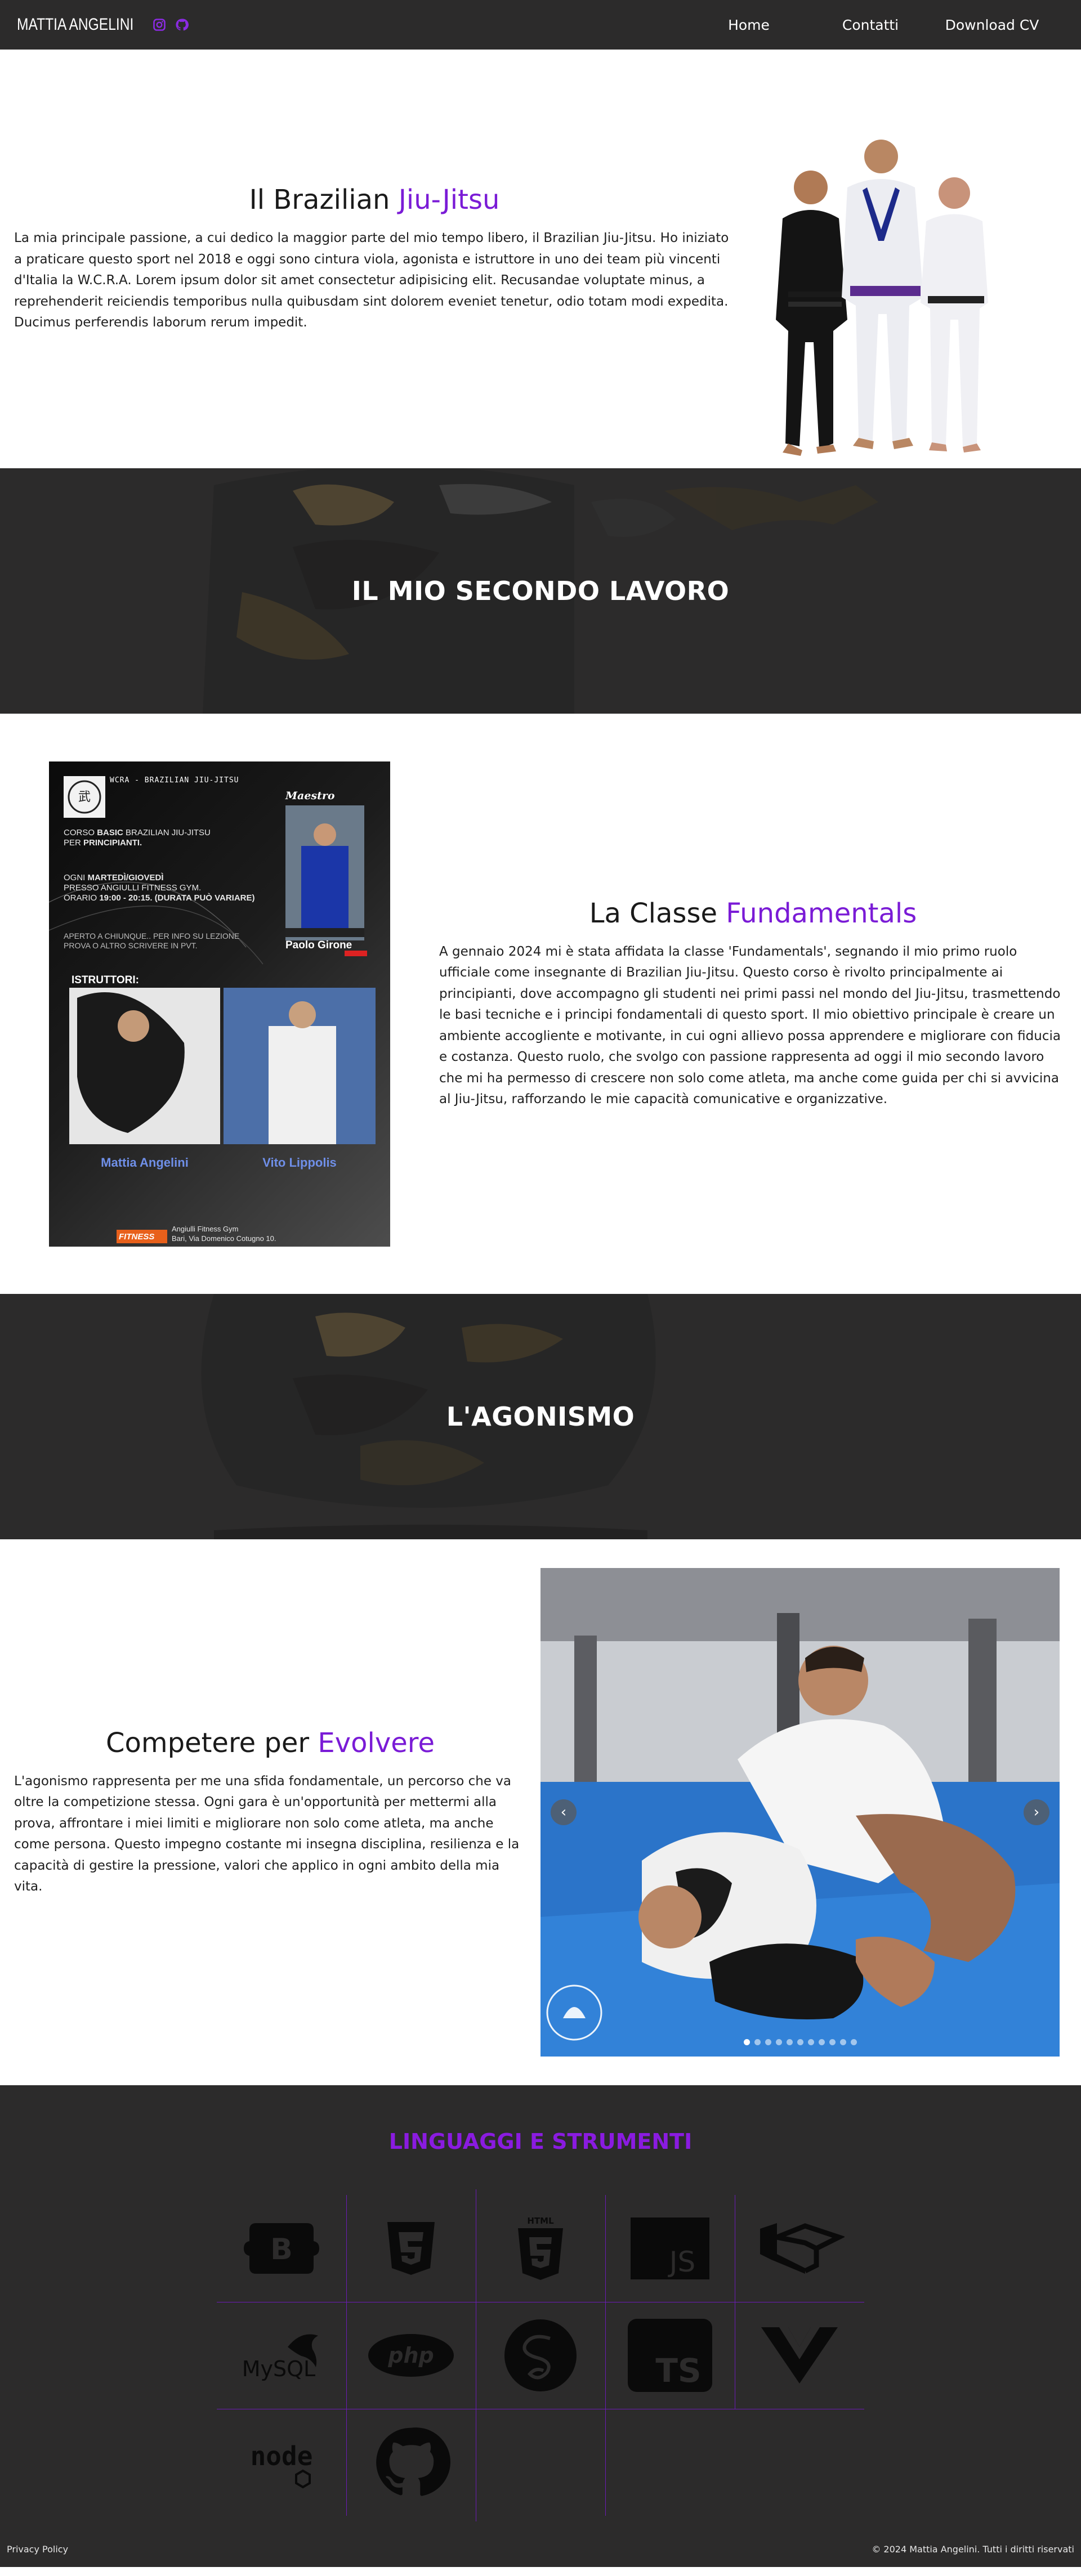  I want to click on poster-course-e: PRINCIPIANTI., so click(112, 842).